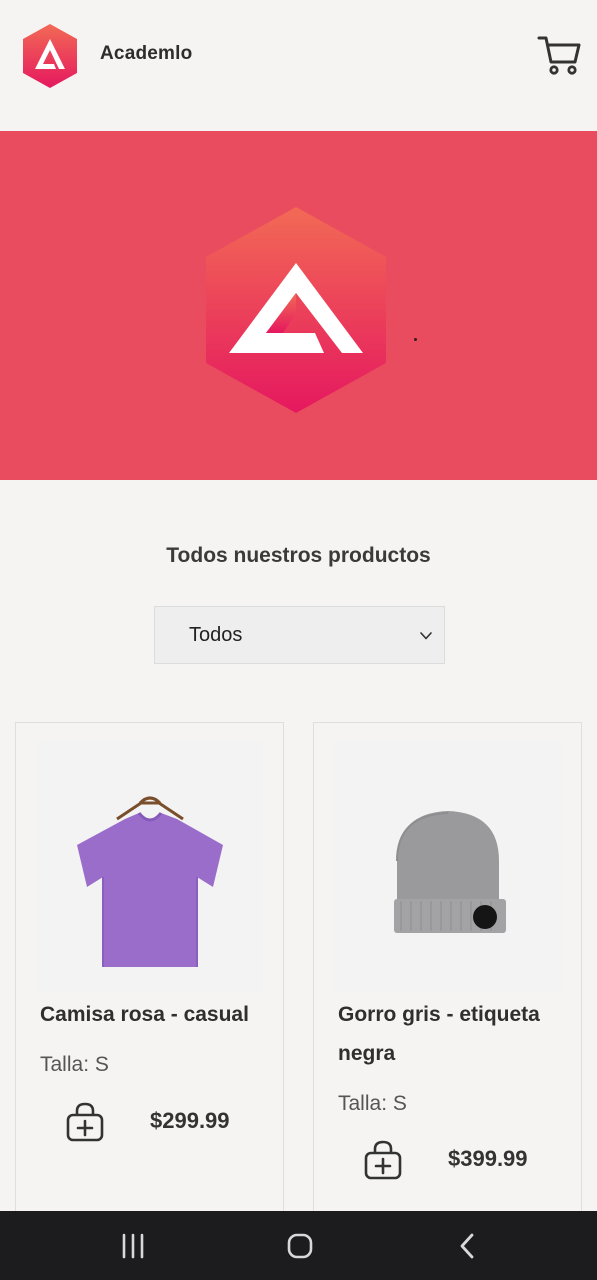  Describe the element at coordinates (298, 555) in the screenshot. I see `catalog-title: Todos nuestros productos` at that location.